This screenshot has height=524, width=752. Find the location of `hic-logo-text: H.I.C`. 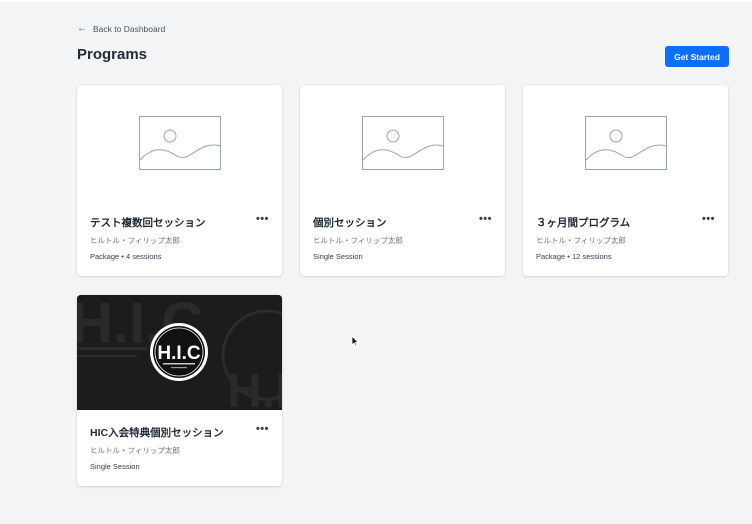

hic-logo-text: H.I.C is located at coordinates (179, 353).